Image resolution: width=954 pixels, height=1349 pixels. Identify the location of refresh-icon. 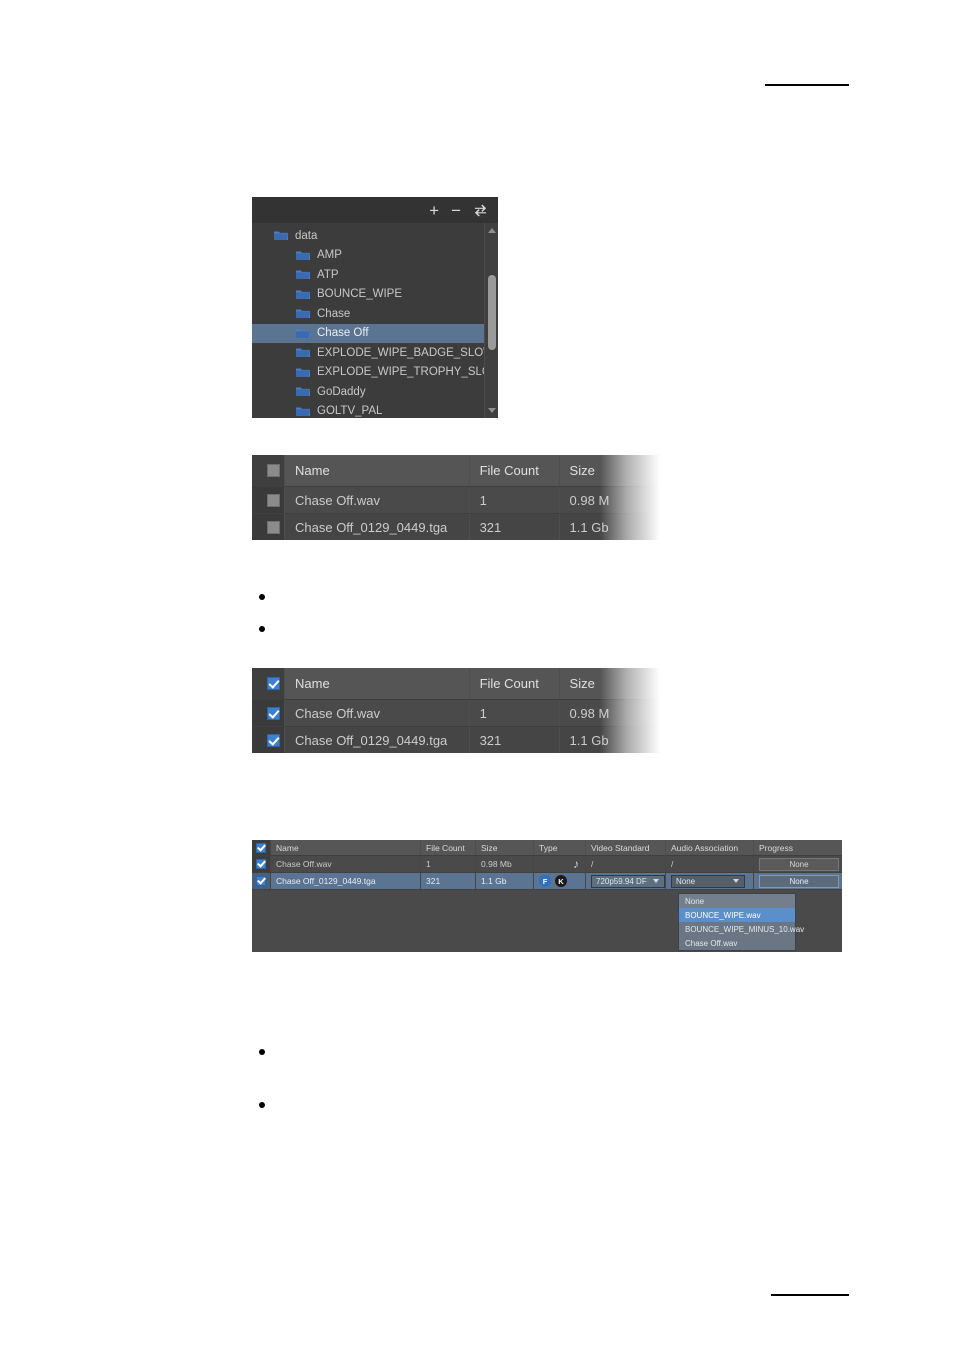
(480, 210).